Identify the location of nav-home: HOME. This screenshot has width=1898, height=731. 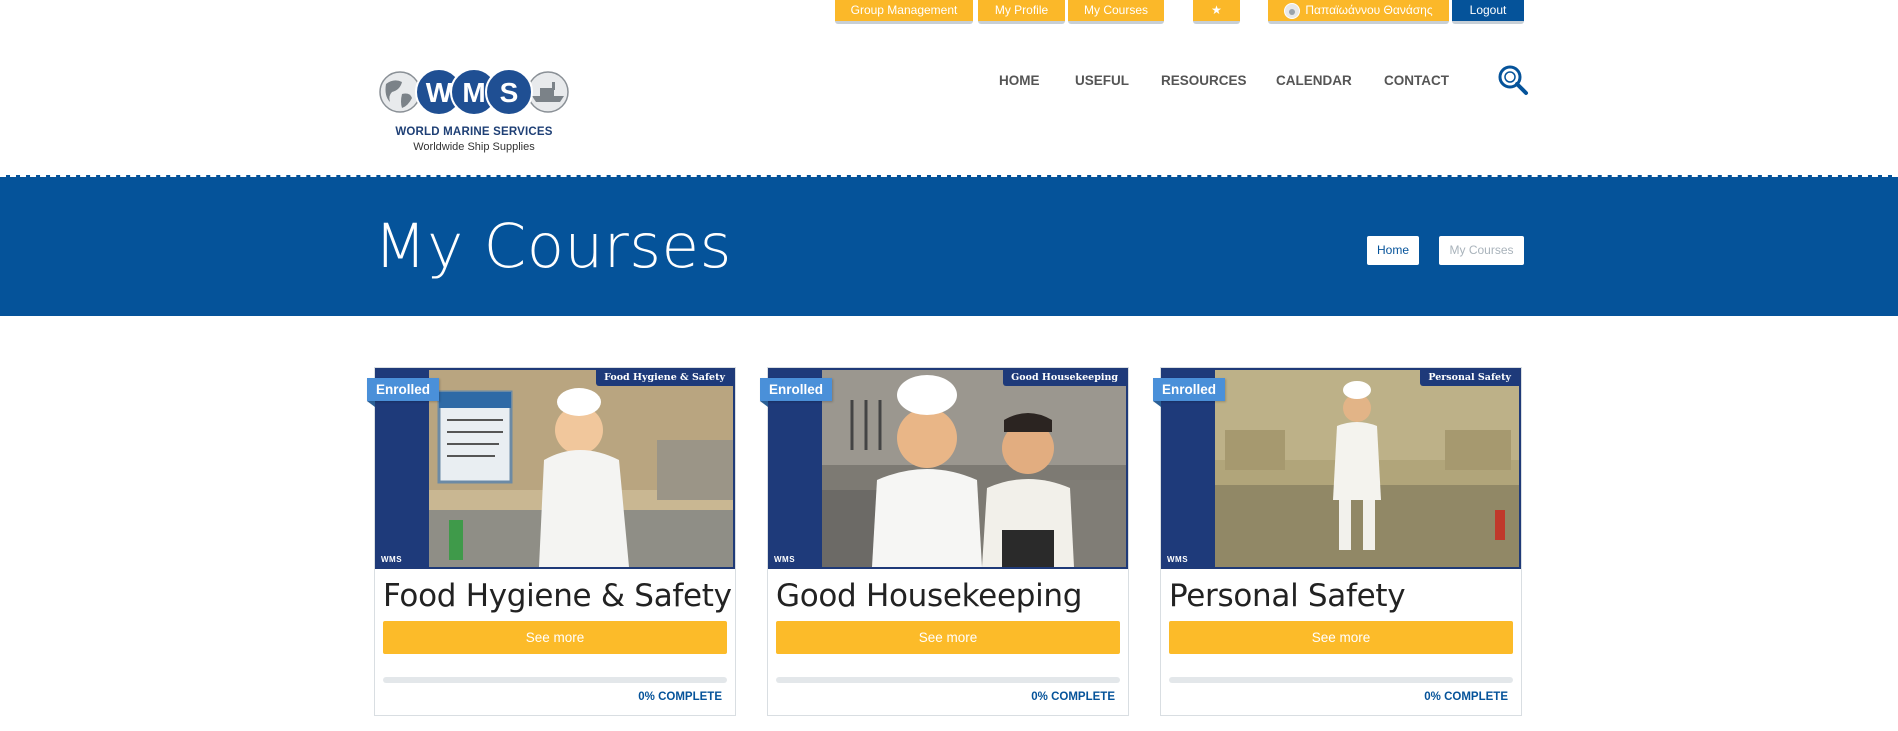
(1019, 80).